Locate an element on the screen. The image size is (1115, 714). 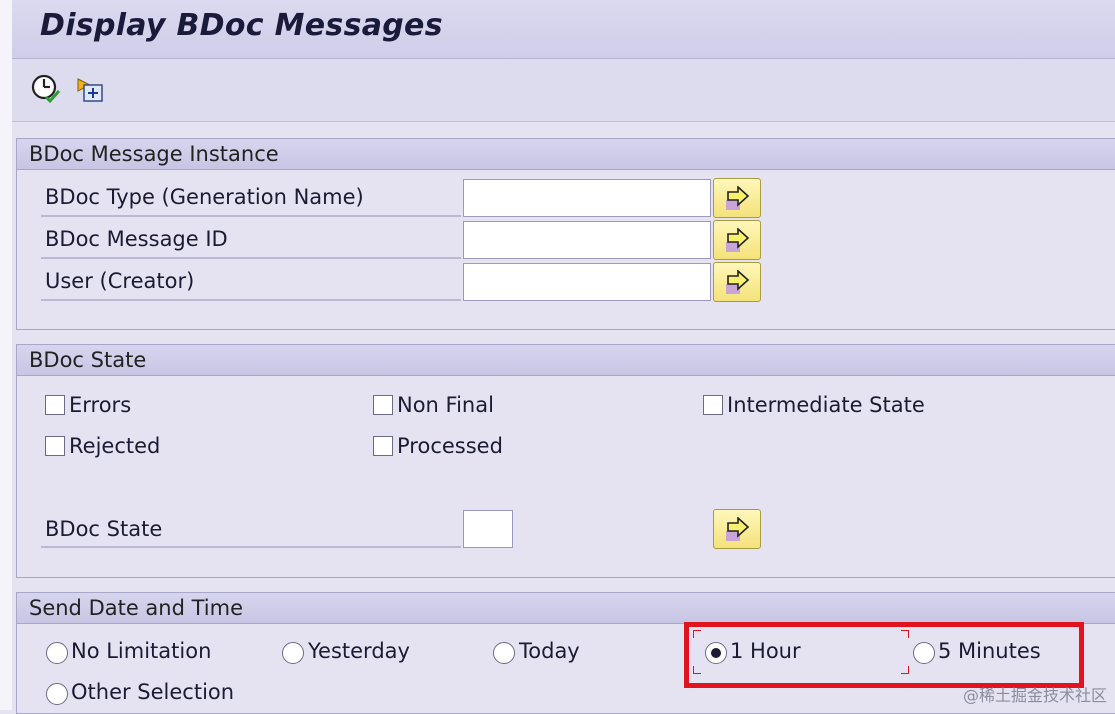
errors-checkbox is located at coordinates (55, 405).